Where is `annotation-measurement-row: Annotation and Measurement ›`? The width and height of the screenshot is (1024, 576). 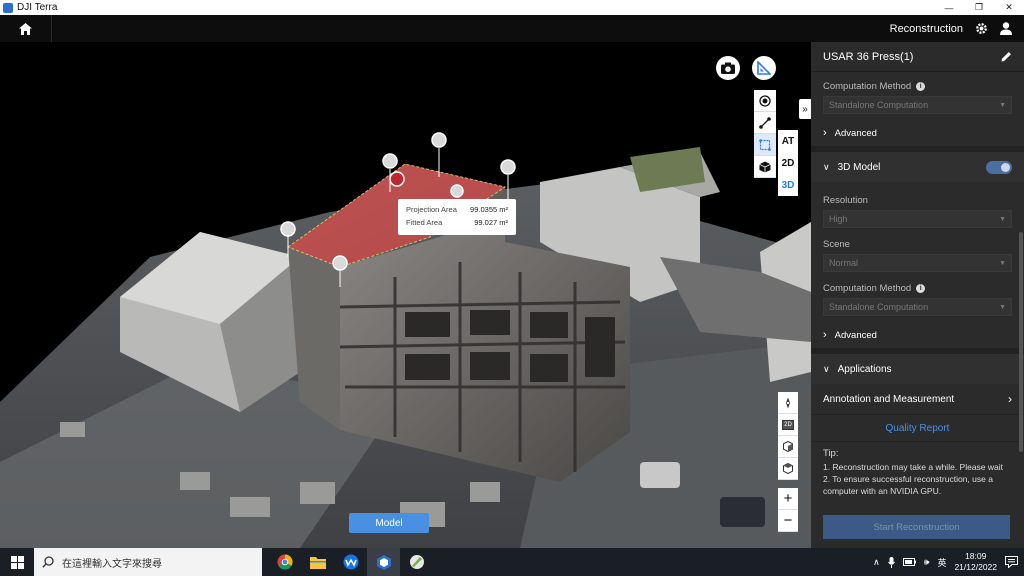
annotation-measurement-row: Annotation and Measurement › is located at coordinates (917, 399).